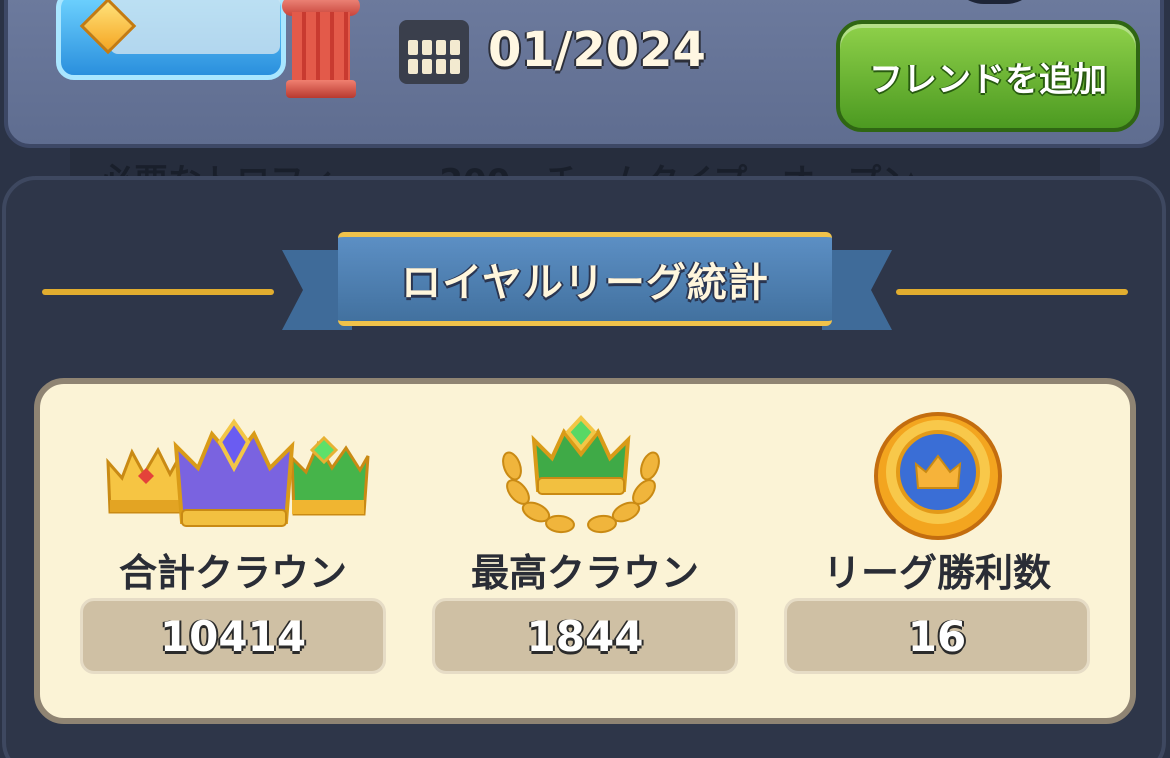  What do you see at coordinates (584, 573) in the screenshot?
I see `best-crowns-label: 最高クラウン` at bounding box center [584, 573].